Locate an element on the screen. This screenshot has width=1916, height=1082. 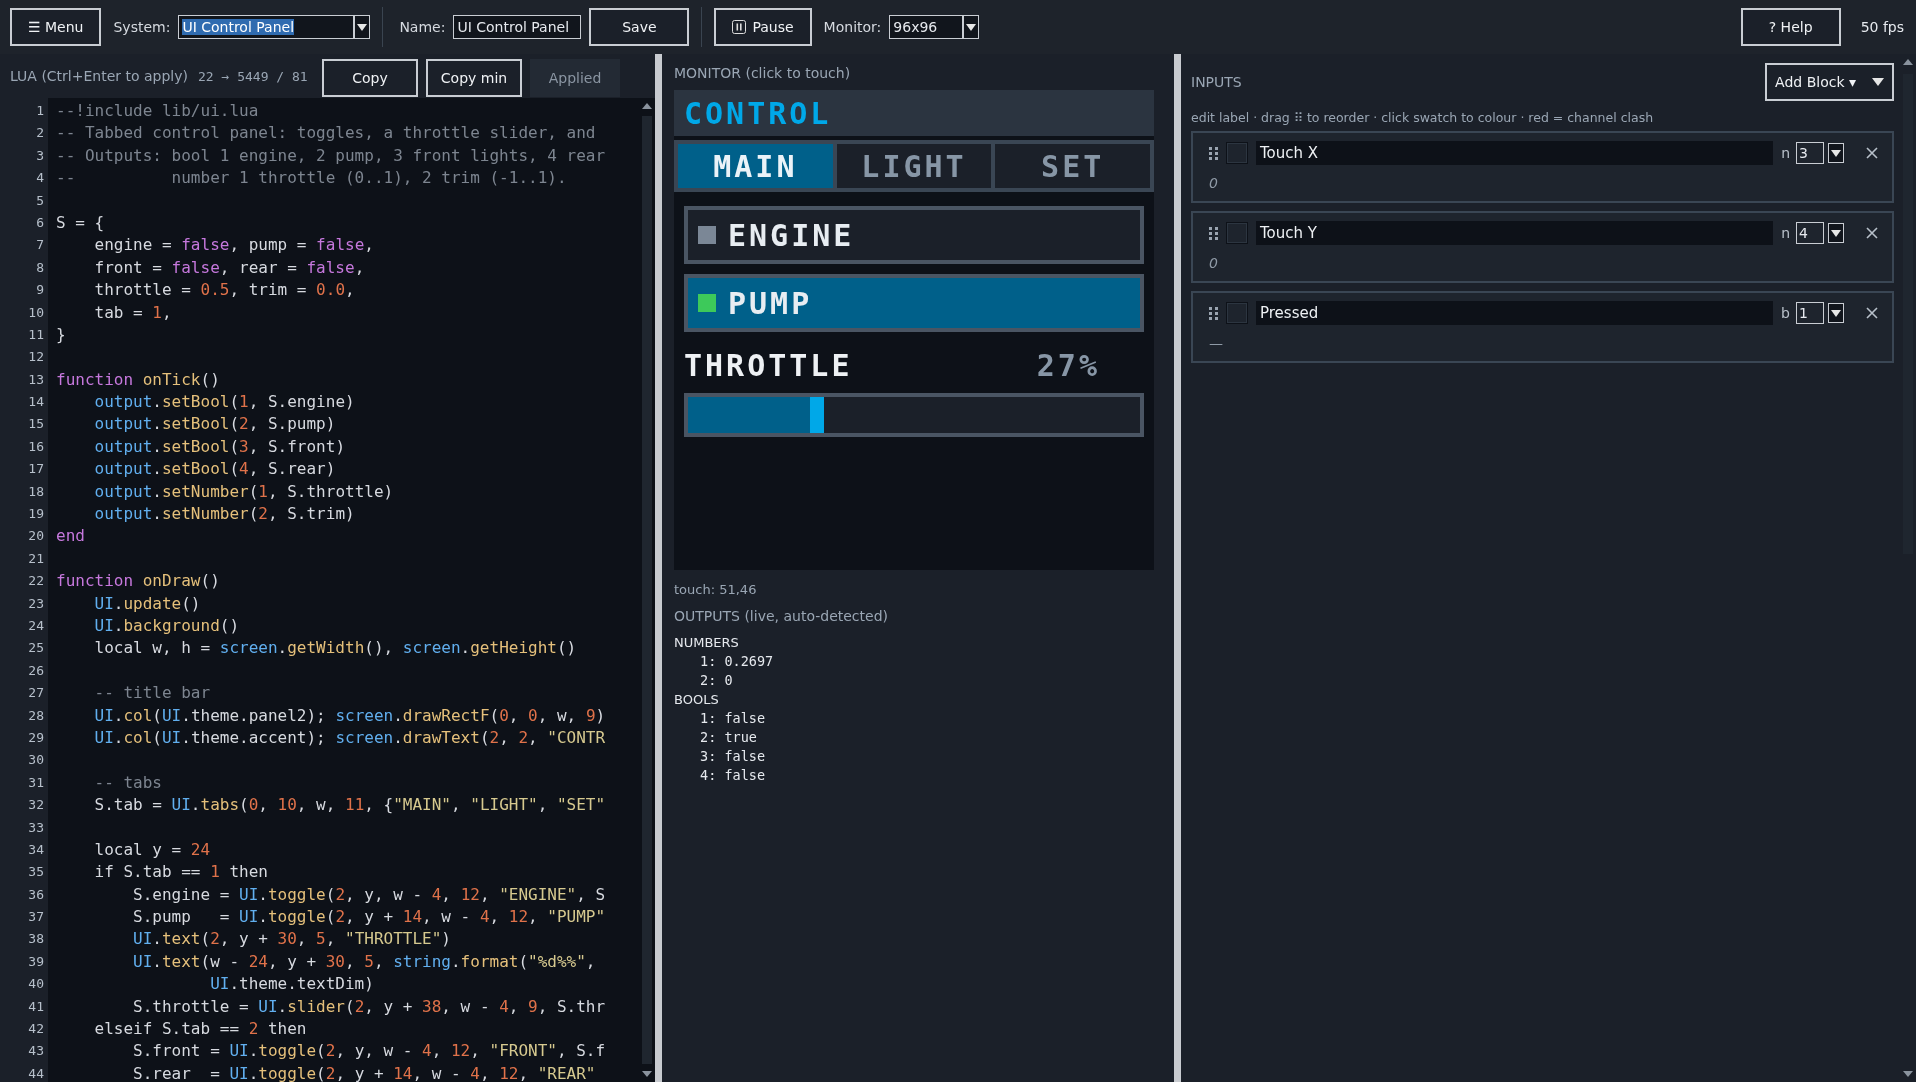
line-number: 6 is located at coordinates (40, 222).